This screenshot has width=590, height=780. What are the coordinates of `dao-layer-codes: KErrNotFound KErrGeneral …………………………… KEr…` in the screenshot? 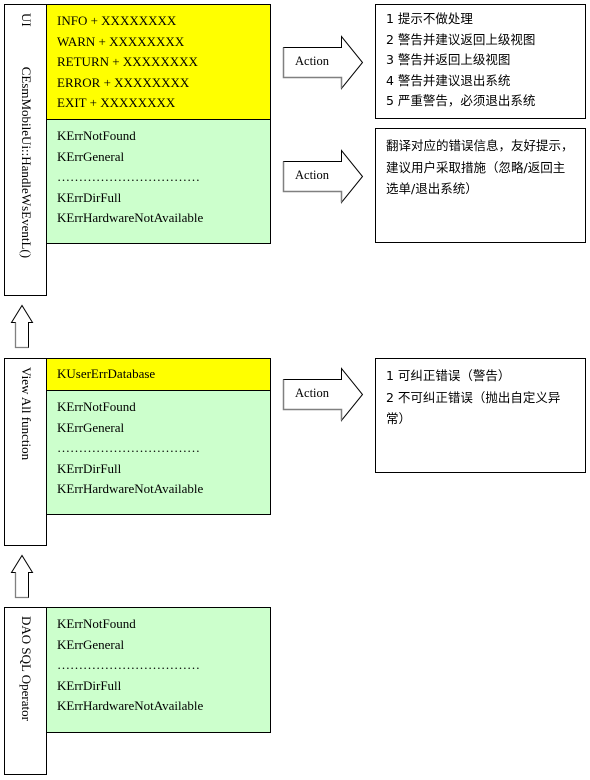 It's located at (158, 670).